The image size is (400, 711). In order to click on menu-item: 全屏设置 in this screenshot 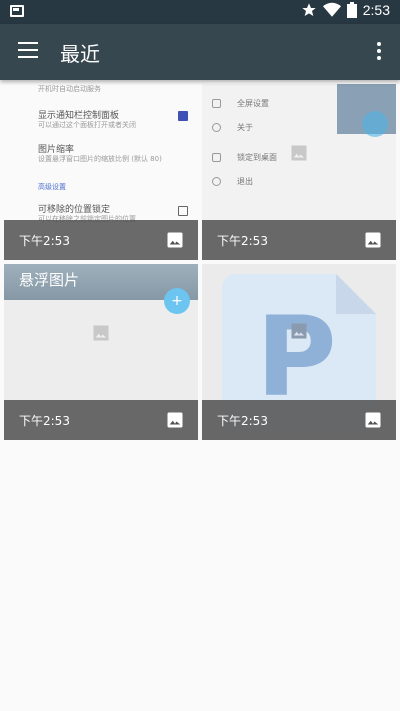, I will do `click(240, 103)`.